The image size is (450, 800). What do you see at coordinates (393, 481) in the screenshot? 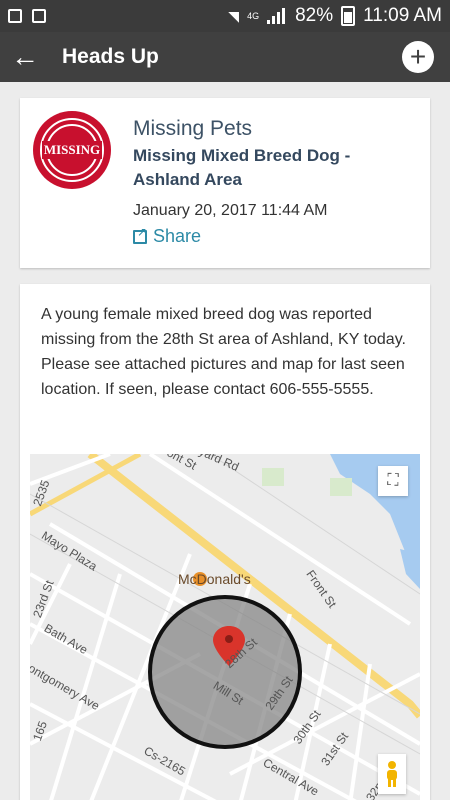
I see `fullscreen-icon: ⛶` at bounding box center [393, 481].